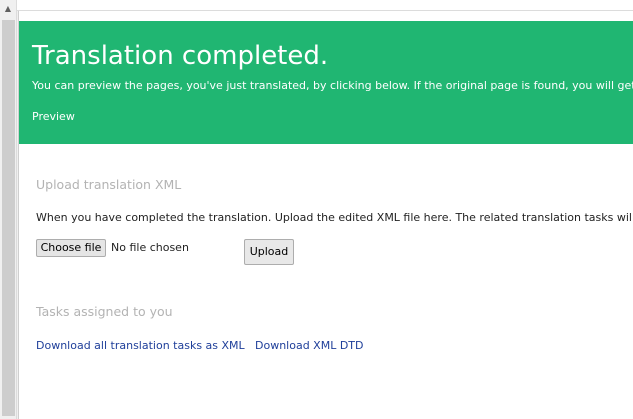 This screenshot has height=419, width=633. Describe the element at coordinates (8, 8) in the screenshot. I see `scroll-up-icon: ▲` at that location.